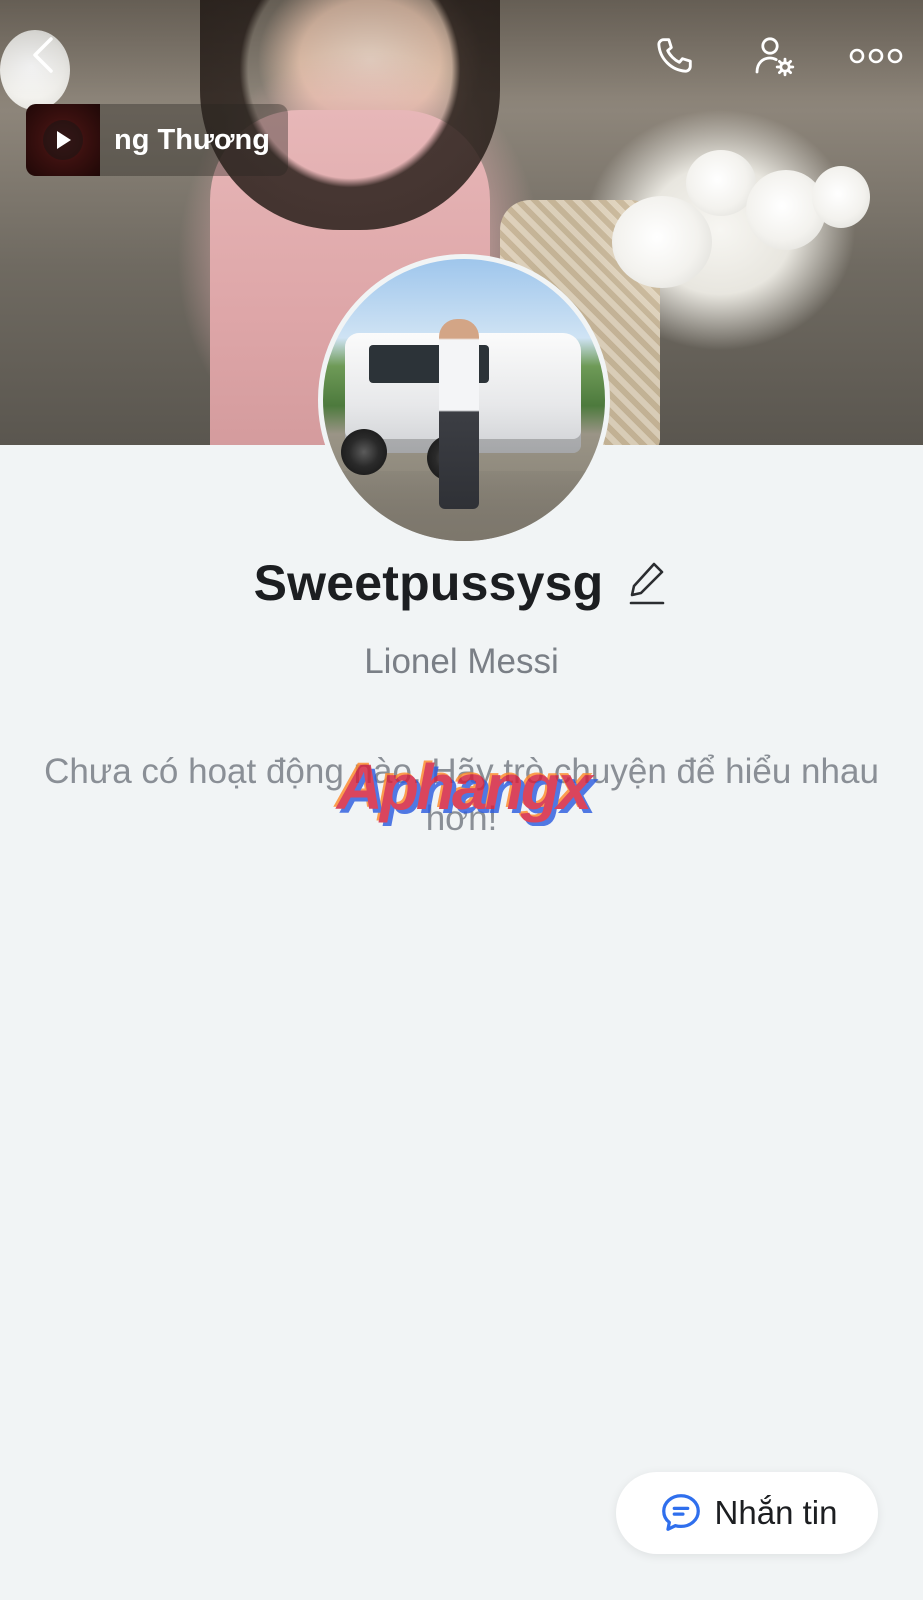 The width and height of the screenshot is (923, 1600). I want to click on more-options-button, so click(876, 56).